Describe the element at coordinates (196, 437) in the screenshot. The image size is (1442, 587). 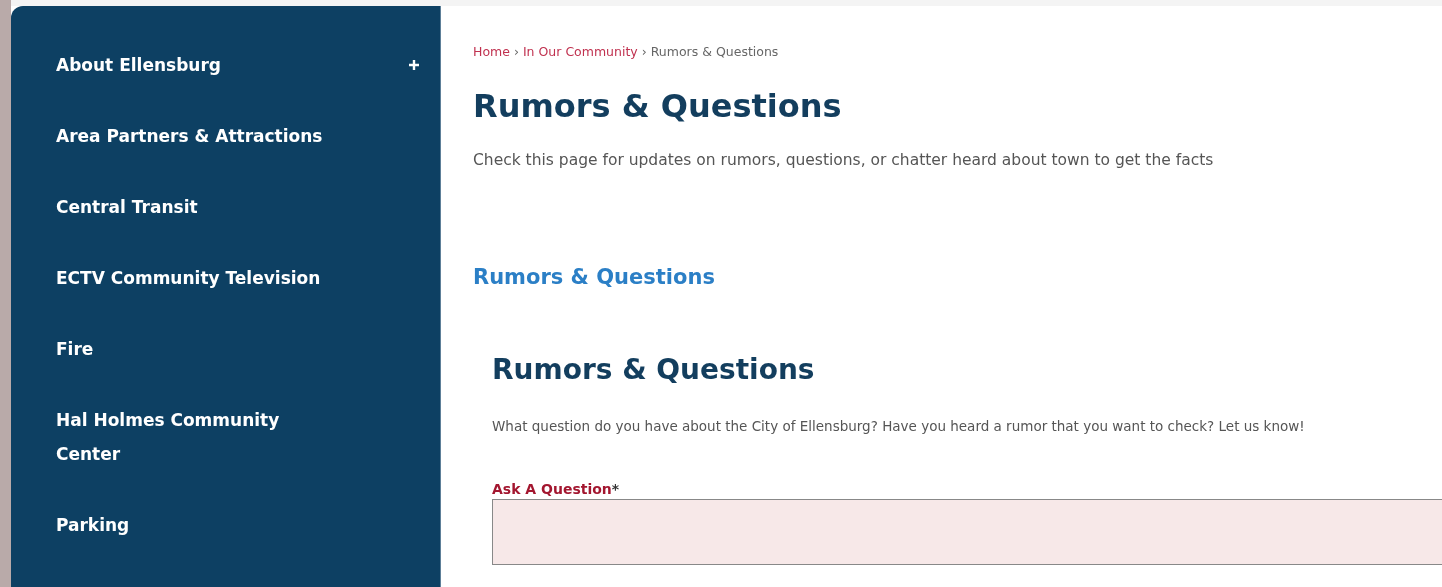
I see `sidebar-item: Hal Holmes Community Center` at that location.